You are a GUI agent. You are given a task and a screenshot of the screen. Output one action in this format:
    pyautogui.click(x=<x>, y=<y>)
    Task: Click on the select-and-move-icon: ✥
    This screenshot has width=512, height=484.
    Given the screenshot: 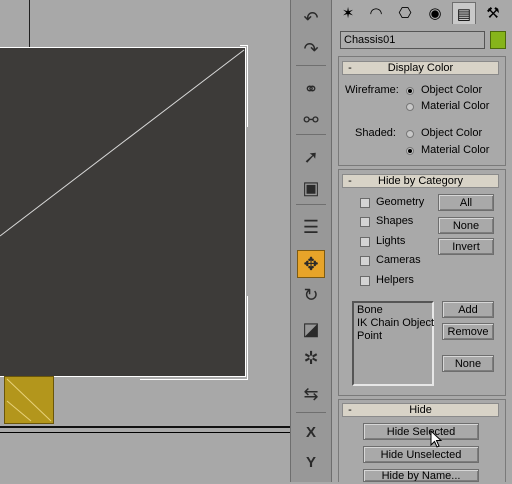 What is the action you would take?
    pyautogui.click(x=311, y=264)
    